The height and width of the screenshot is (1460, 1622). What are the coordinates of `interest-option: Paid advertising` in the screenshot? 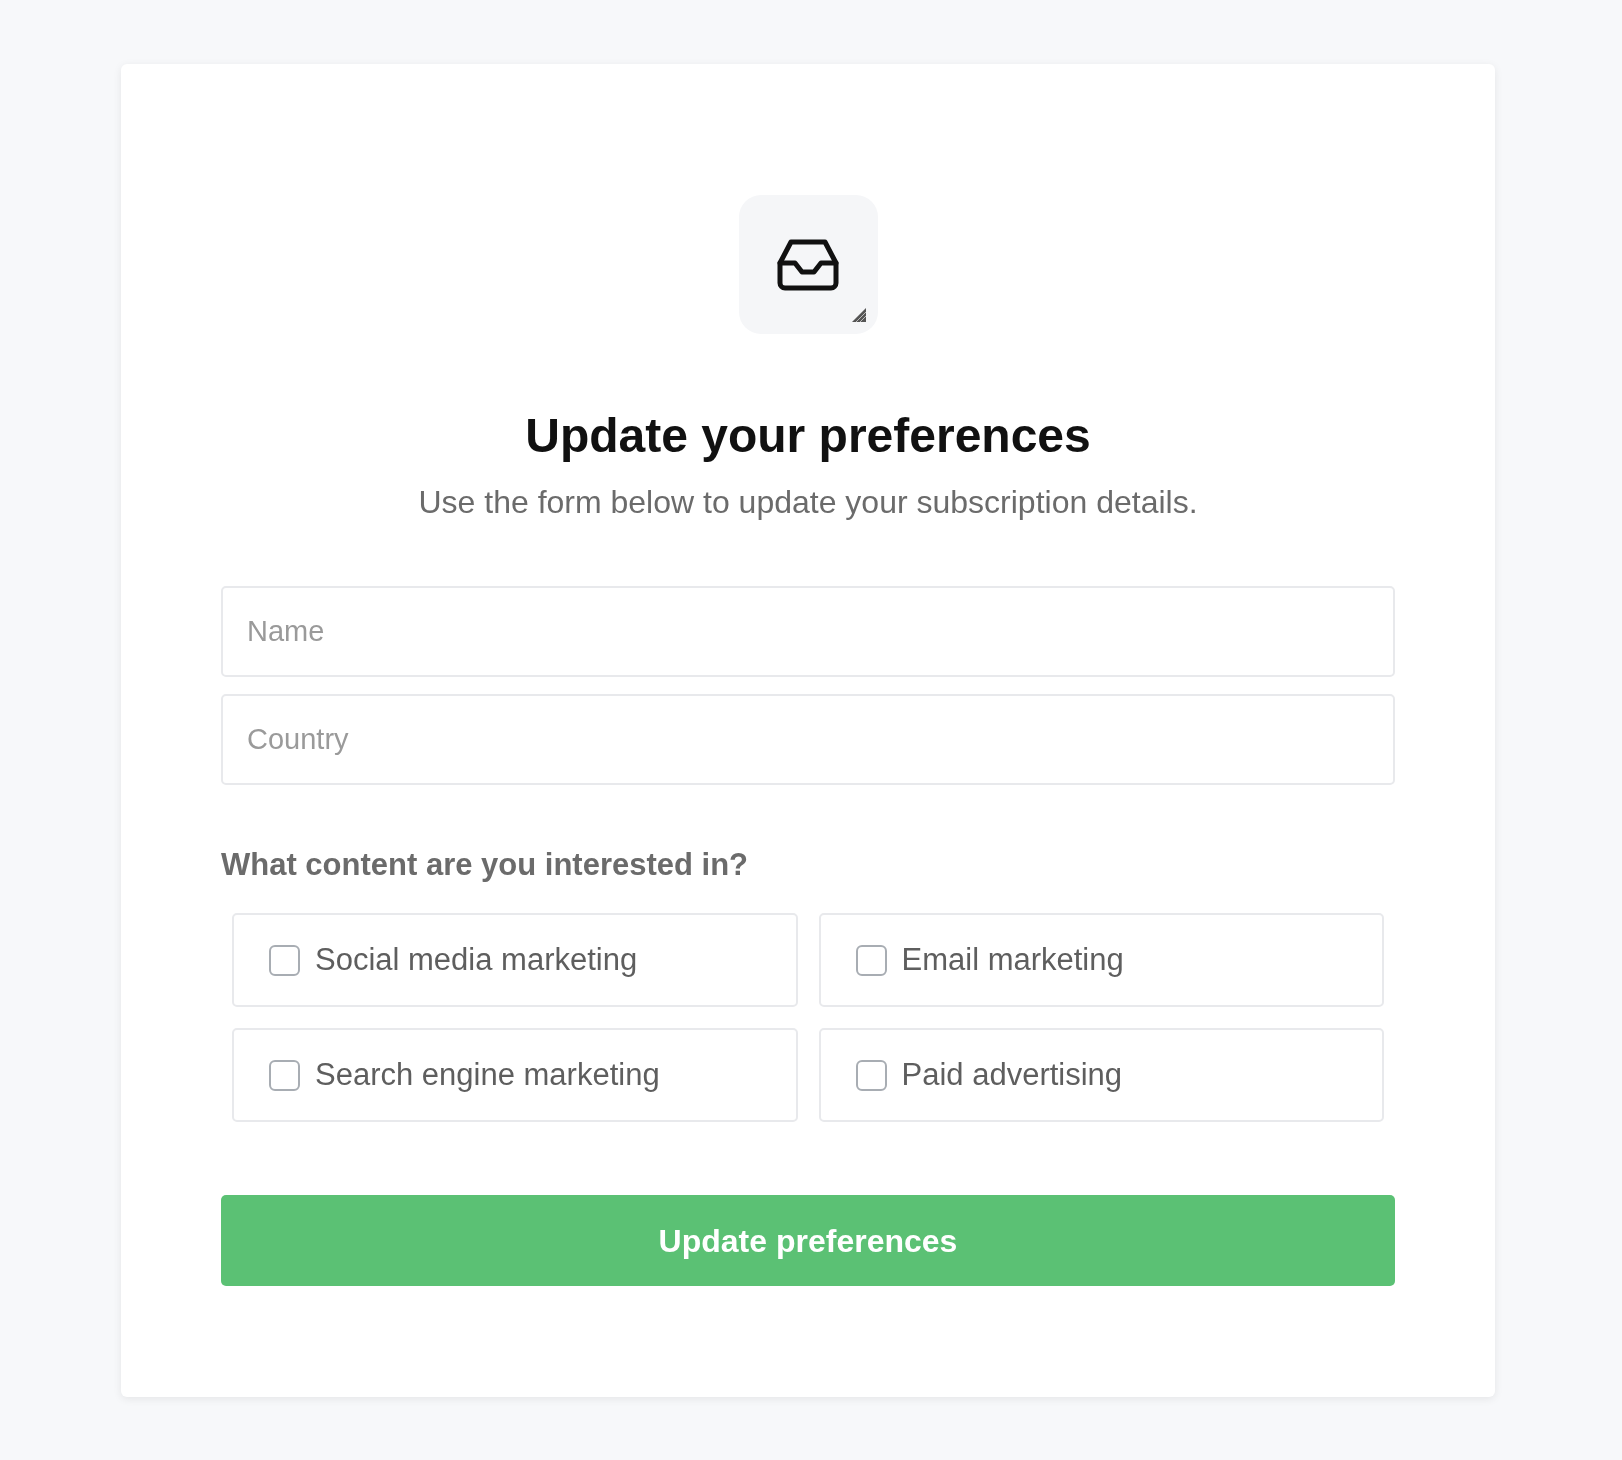 It's located at (1101, 1075).